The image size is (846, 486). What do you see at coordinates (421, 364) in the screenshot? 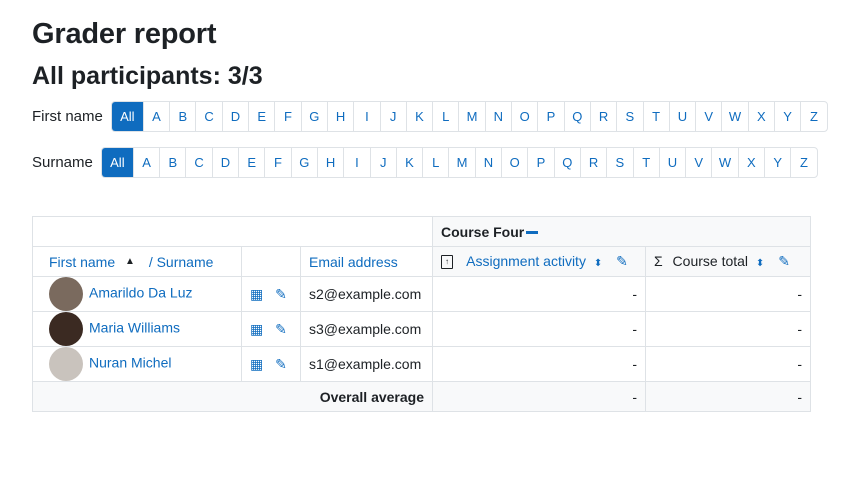
I see `table-row: Nuran Michel ▦ ✎ s1@example.com - -` at bounding box center [421, 364].